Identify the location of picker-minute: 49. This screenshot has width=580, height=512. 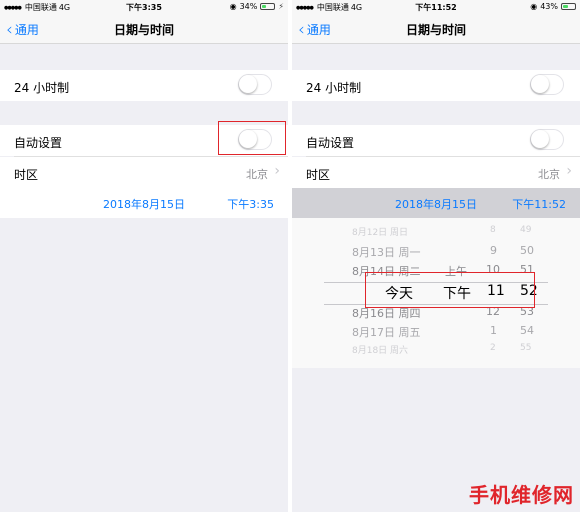
(526, 230).